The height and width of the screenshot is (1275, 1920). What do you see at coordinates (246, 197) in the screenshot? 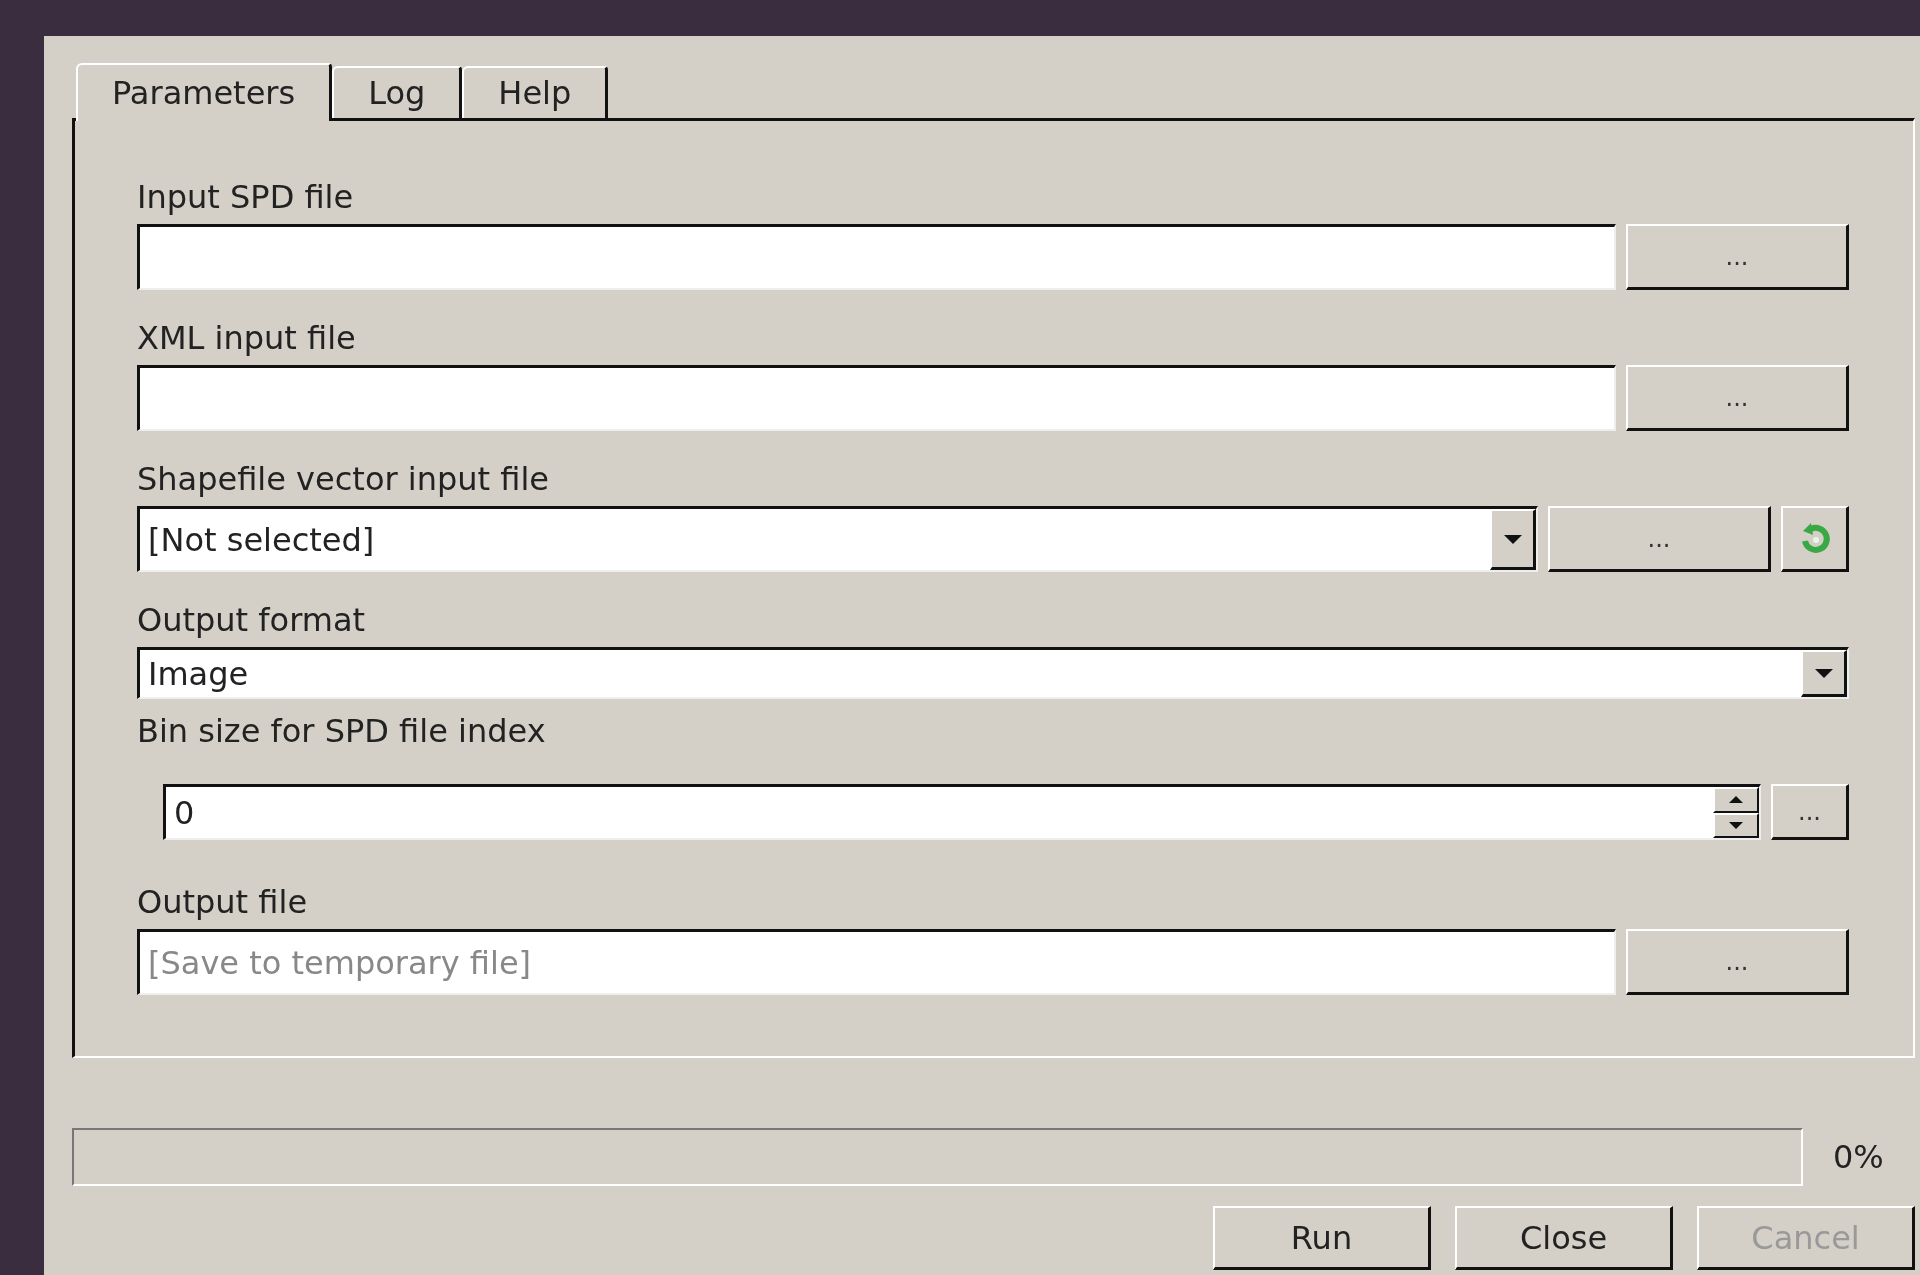
I see `field-label: Input SPD file` at bounding box center [246, 197].